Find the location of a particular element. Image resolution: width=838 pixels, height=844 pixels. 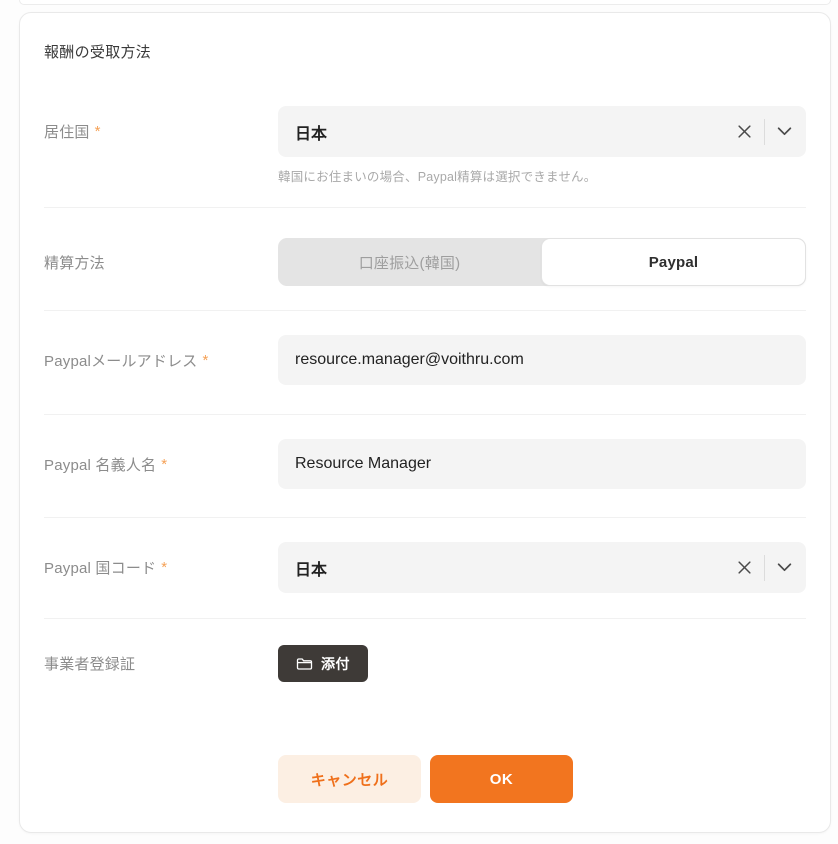

paypal-country-code-row: Paypal 国コード * 日本 is located at coordinates (425, 568).